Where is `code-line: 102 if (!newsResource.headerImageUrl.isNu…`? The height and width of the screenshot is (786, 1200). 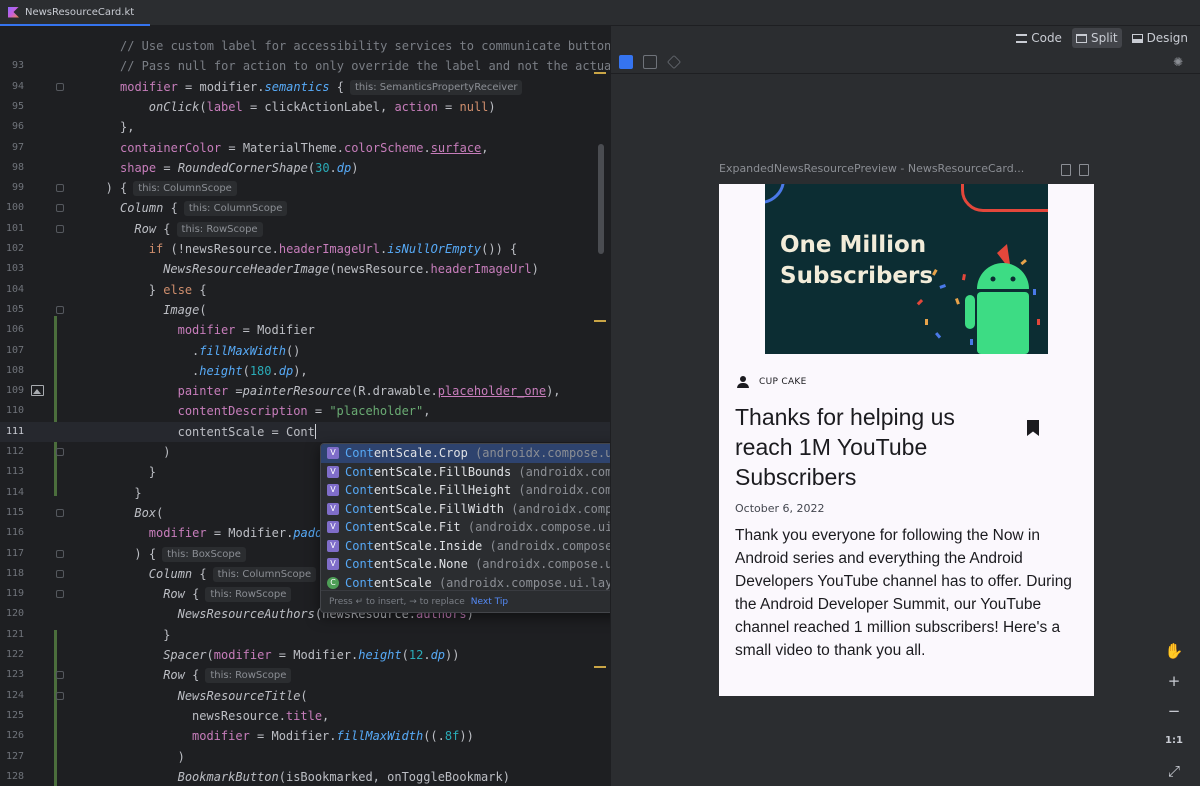
code-line: 102 if (!newsResource.headerImageUrl.isNu… is located at coordinates (305, 249).